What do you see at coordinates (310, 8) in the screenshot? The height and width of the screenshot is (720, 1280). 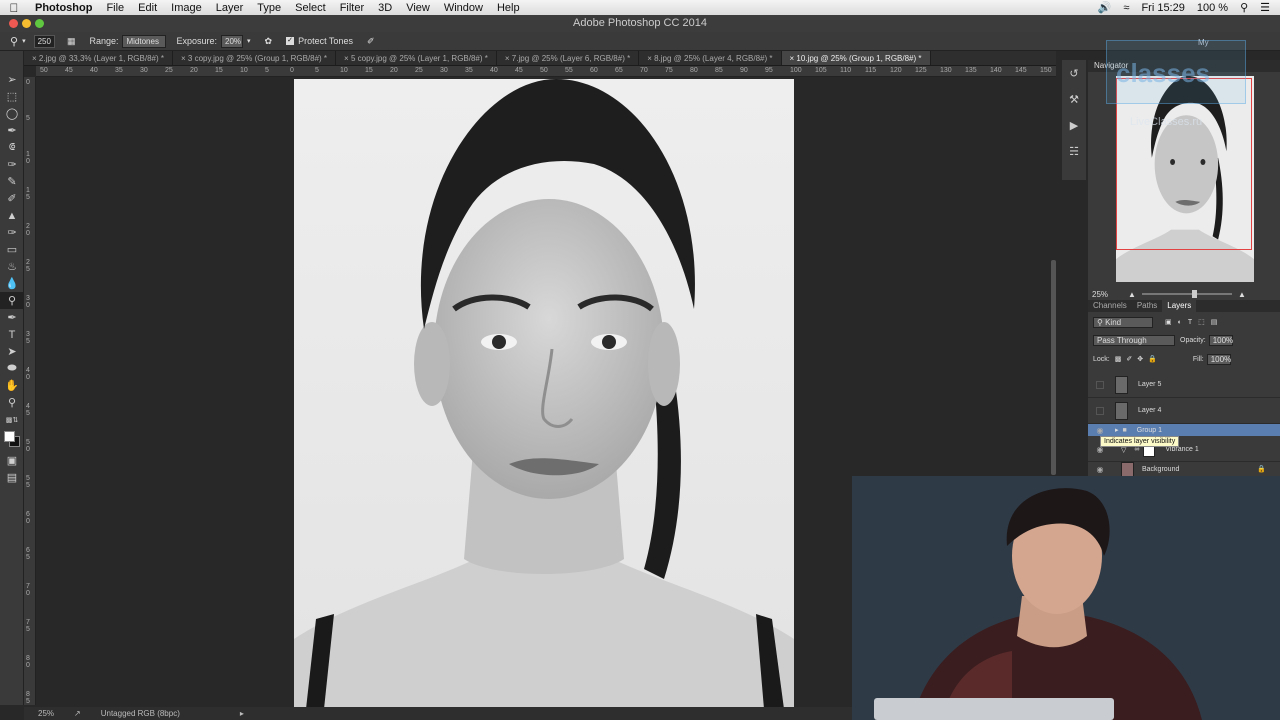 I see `menu-select: Select` at bounding box center [310, 8].